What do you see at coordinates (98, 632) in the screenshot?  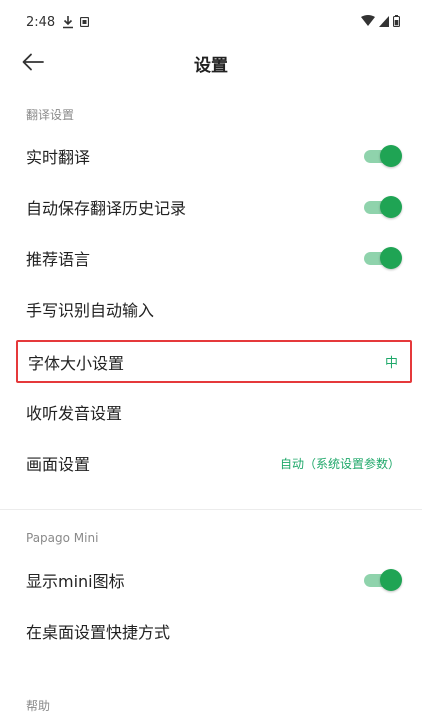 I see `setting-label: 在桌面设置快捷方式` at bounding box center [98, 632].